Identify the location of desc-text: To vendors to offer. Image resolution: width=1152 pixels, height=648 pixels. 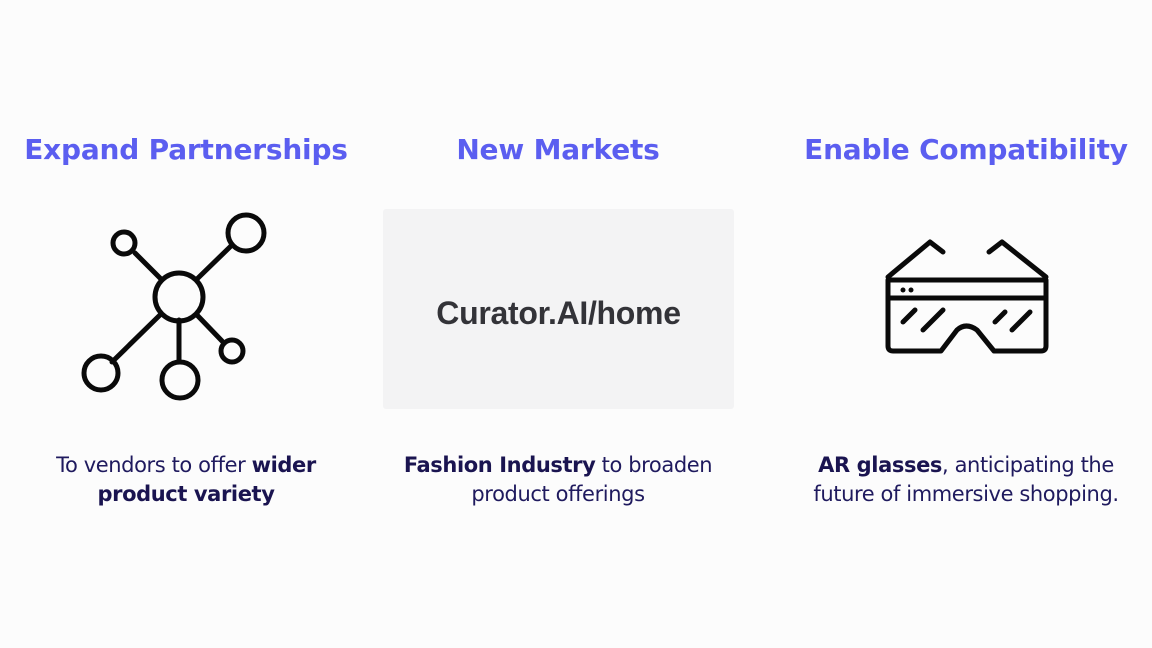
(154, 465).